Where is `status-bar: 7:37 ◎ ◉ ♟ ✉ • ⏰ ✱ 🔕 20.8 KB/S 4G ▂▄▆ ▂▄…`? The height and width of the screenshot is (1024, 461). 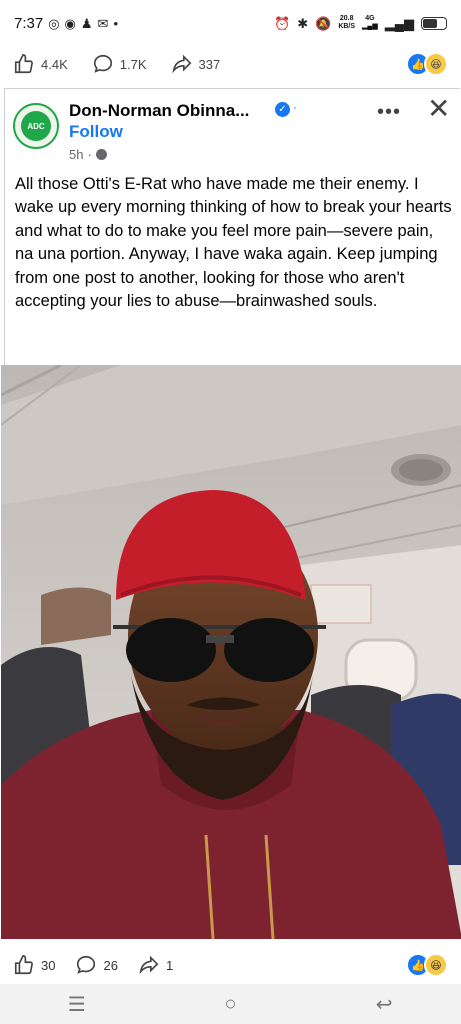
status-bar: 7:37 ◎ ◉ ♟ ✉ • ⏰ ✱ 🔕 20.8 KB/S 4G ▂▄▆ ▂▄… is located at coordinates (230, 23).